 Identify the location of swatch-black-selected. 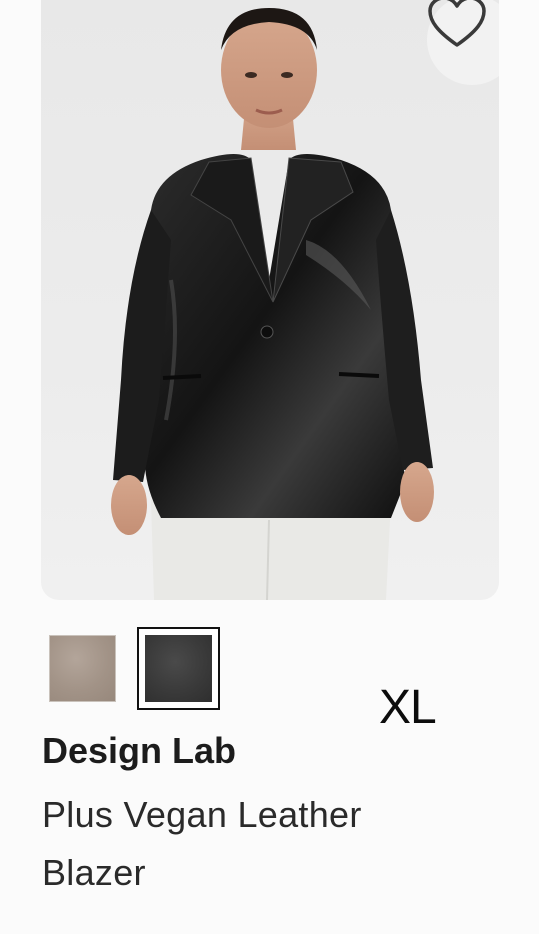
(178, 668).